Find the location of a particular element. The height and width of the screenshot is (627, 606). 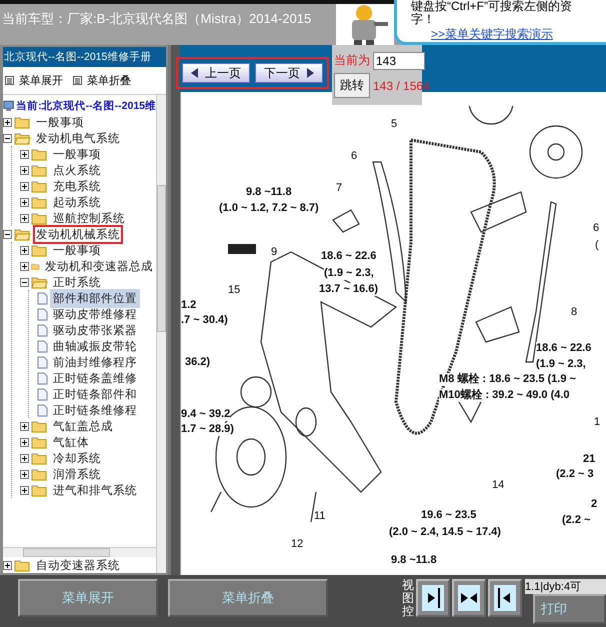

align-left-icon is located at coordinates (505, 598).